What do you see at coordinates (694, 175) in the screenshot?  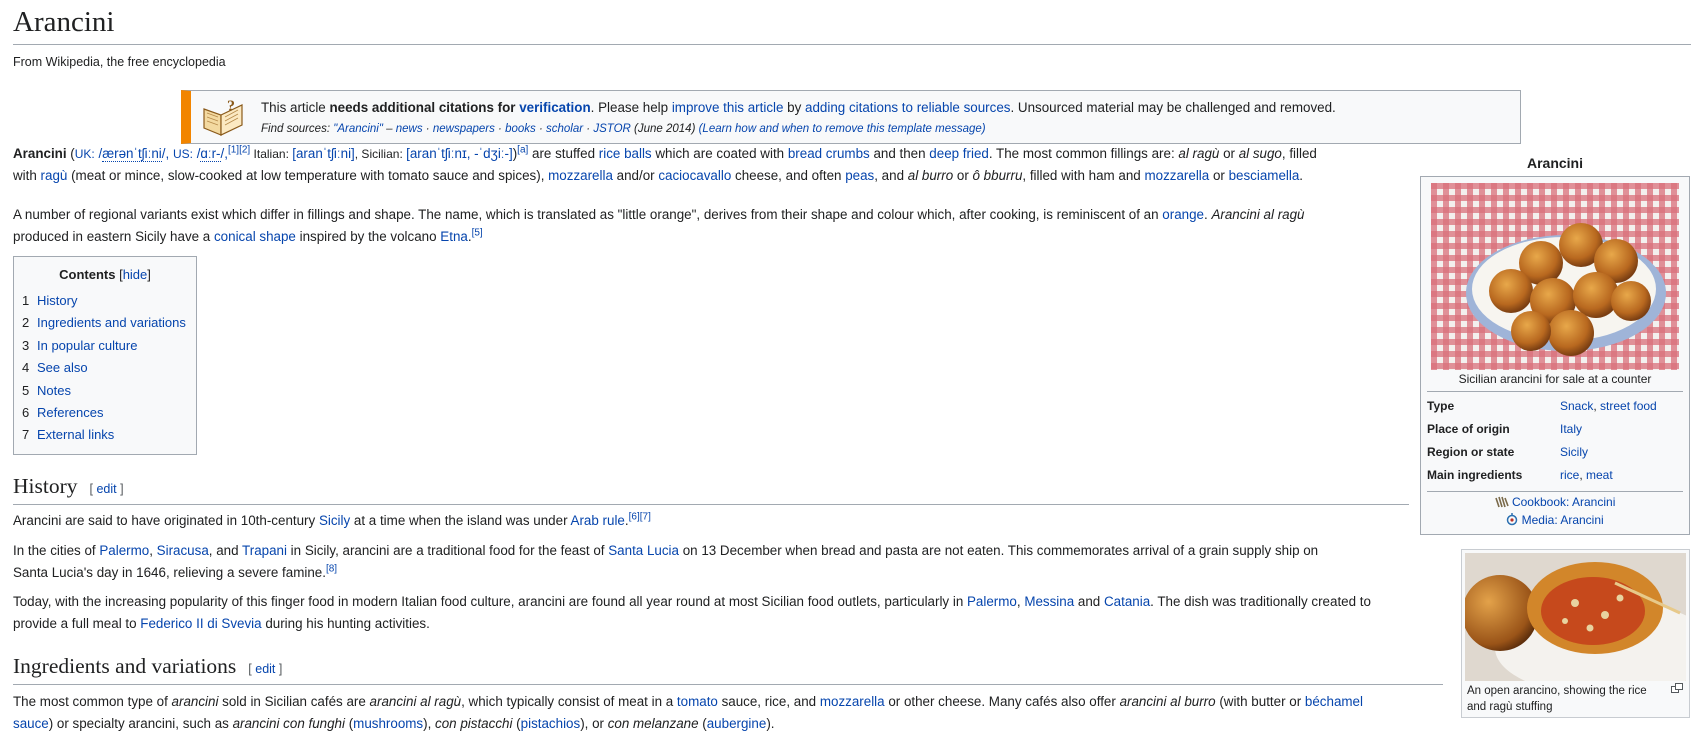 I see `caciocavallo-link: caciocavallo` at bounding box center [694, 175].